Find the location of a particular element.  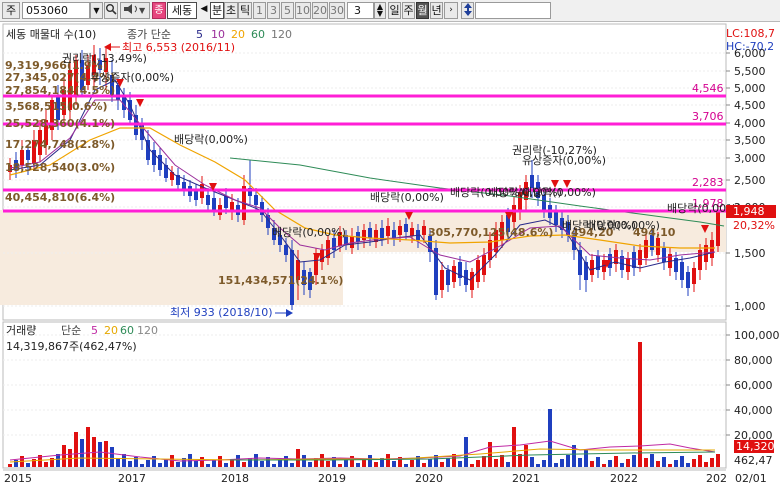

interval-spin-buttons: ▲ ▼ is located at coordinates (380, 10).